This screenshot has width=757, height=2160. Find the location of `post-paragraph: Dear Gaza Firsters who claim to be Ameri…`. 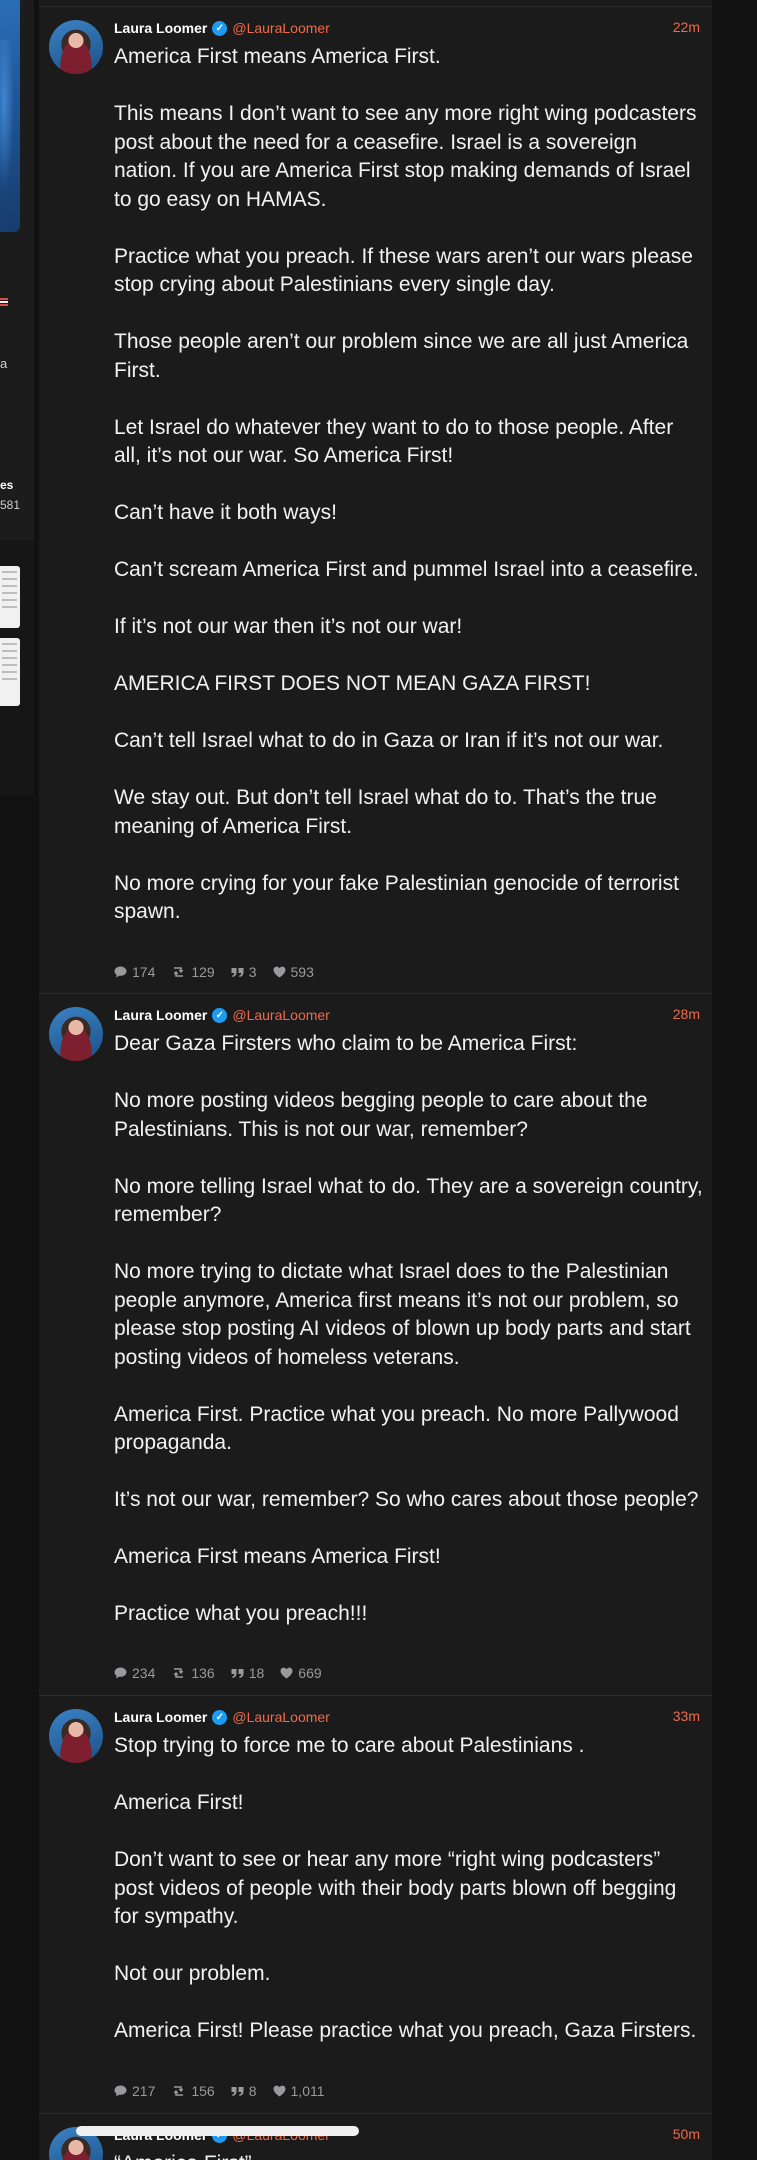

post-paragraph: Dear Gaza Firsters who claim to be Ameri… is located at coordinates (346, 1043).